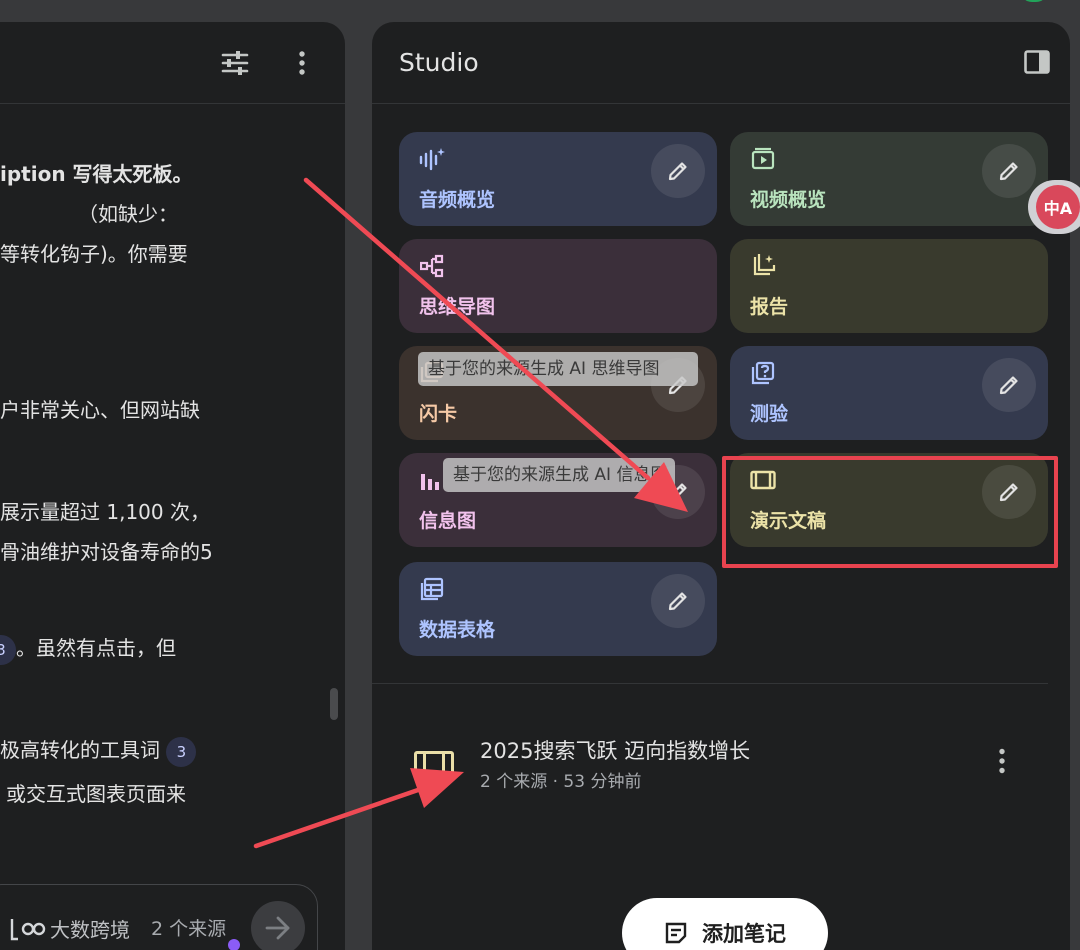 The height and width of the screenshot is (950, 1080). I want to click on note-icon, so click(676, 933).